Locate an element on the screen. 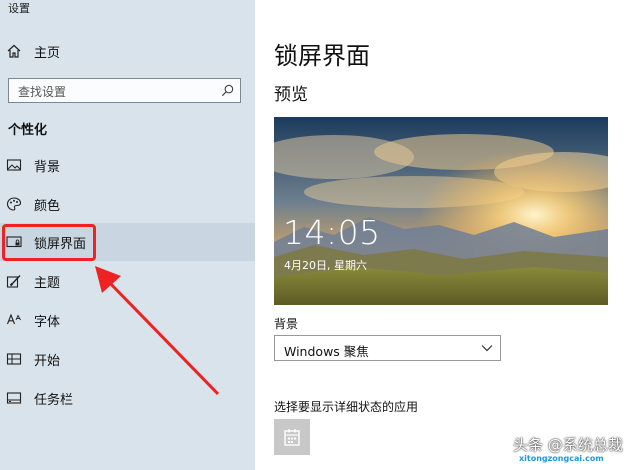 Image resolution: width=640 pixels, height=470 pixels. sidebar-item-label: 背景 is located at coordinates (47, 167).